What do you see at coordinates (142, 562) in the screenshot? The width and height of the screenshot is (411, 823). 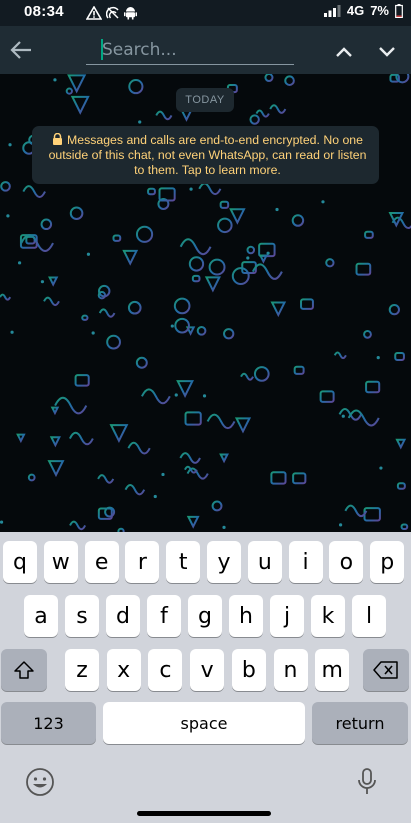 I see `key-r: r` at bounding box center [142, 562].